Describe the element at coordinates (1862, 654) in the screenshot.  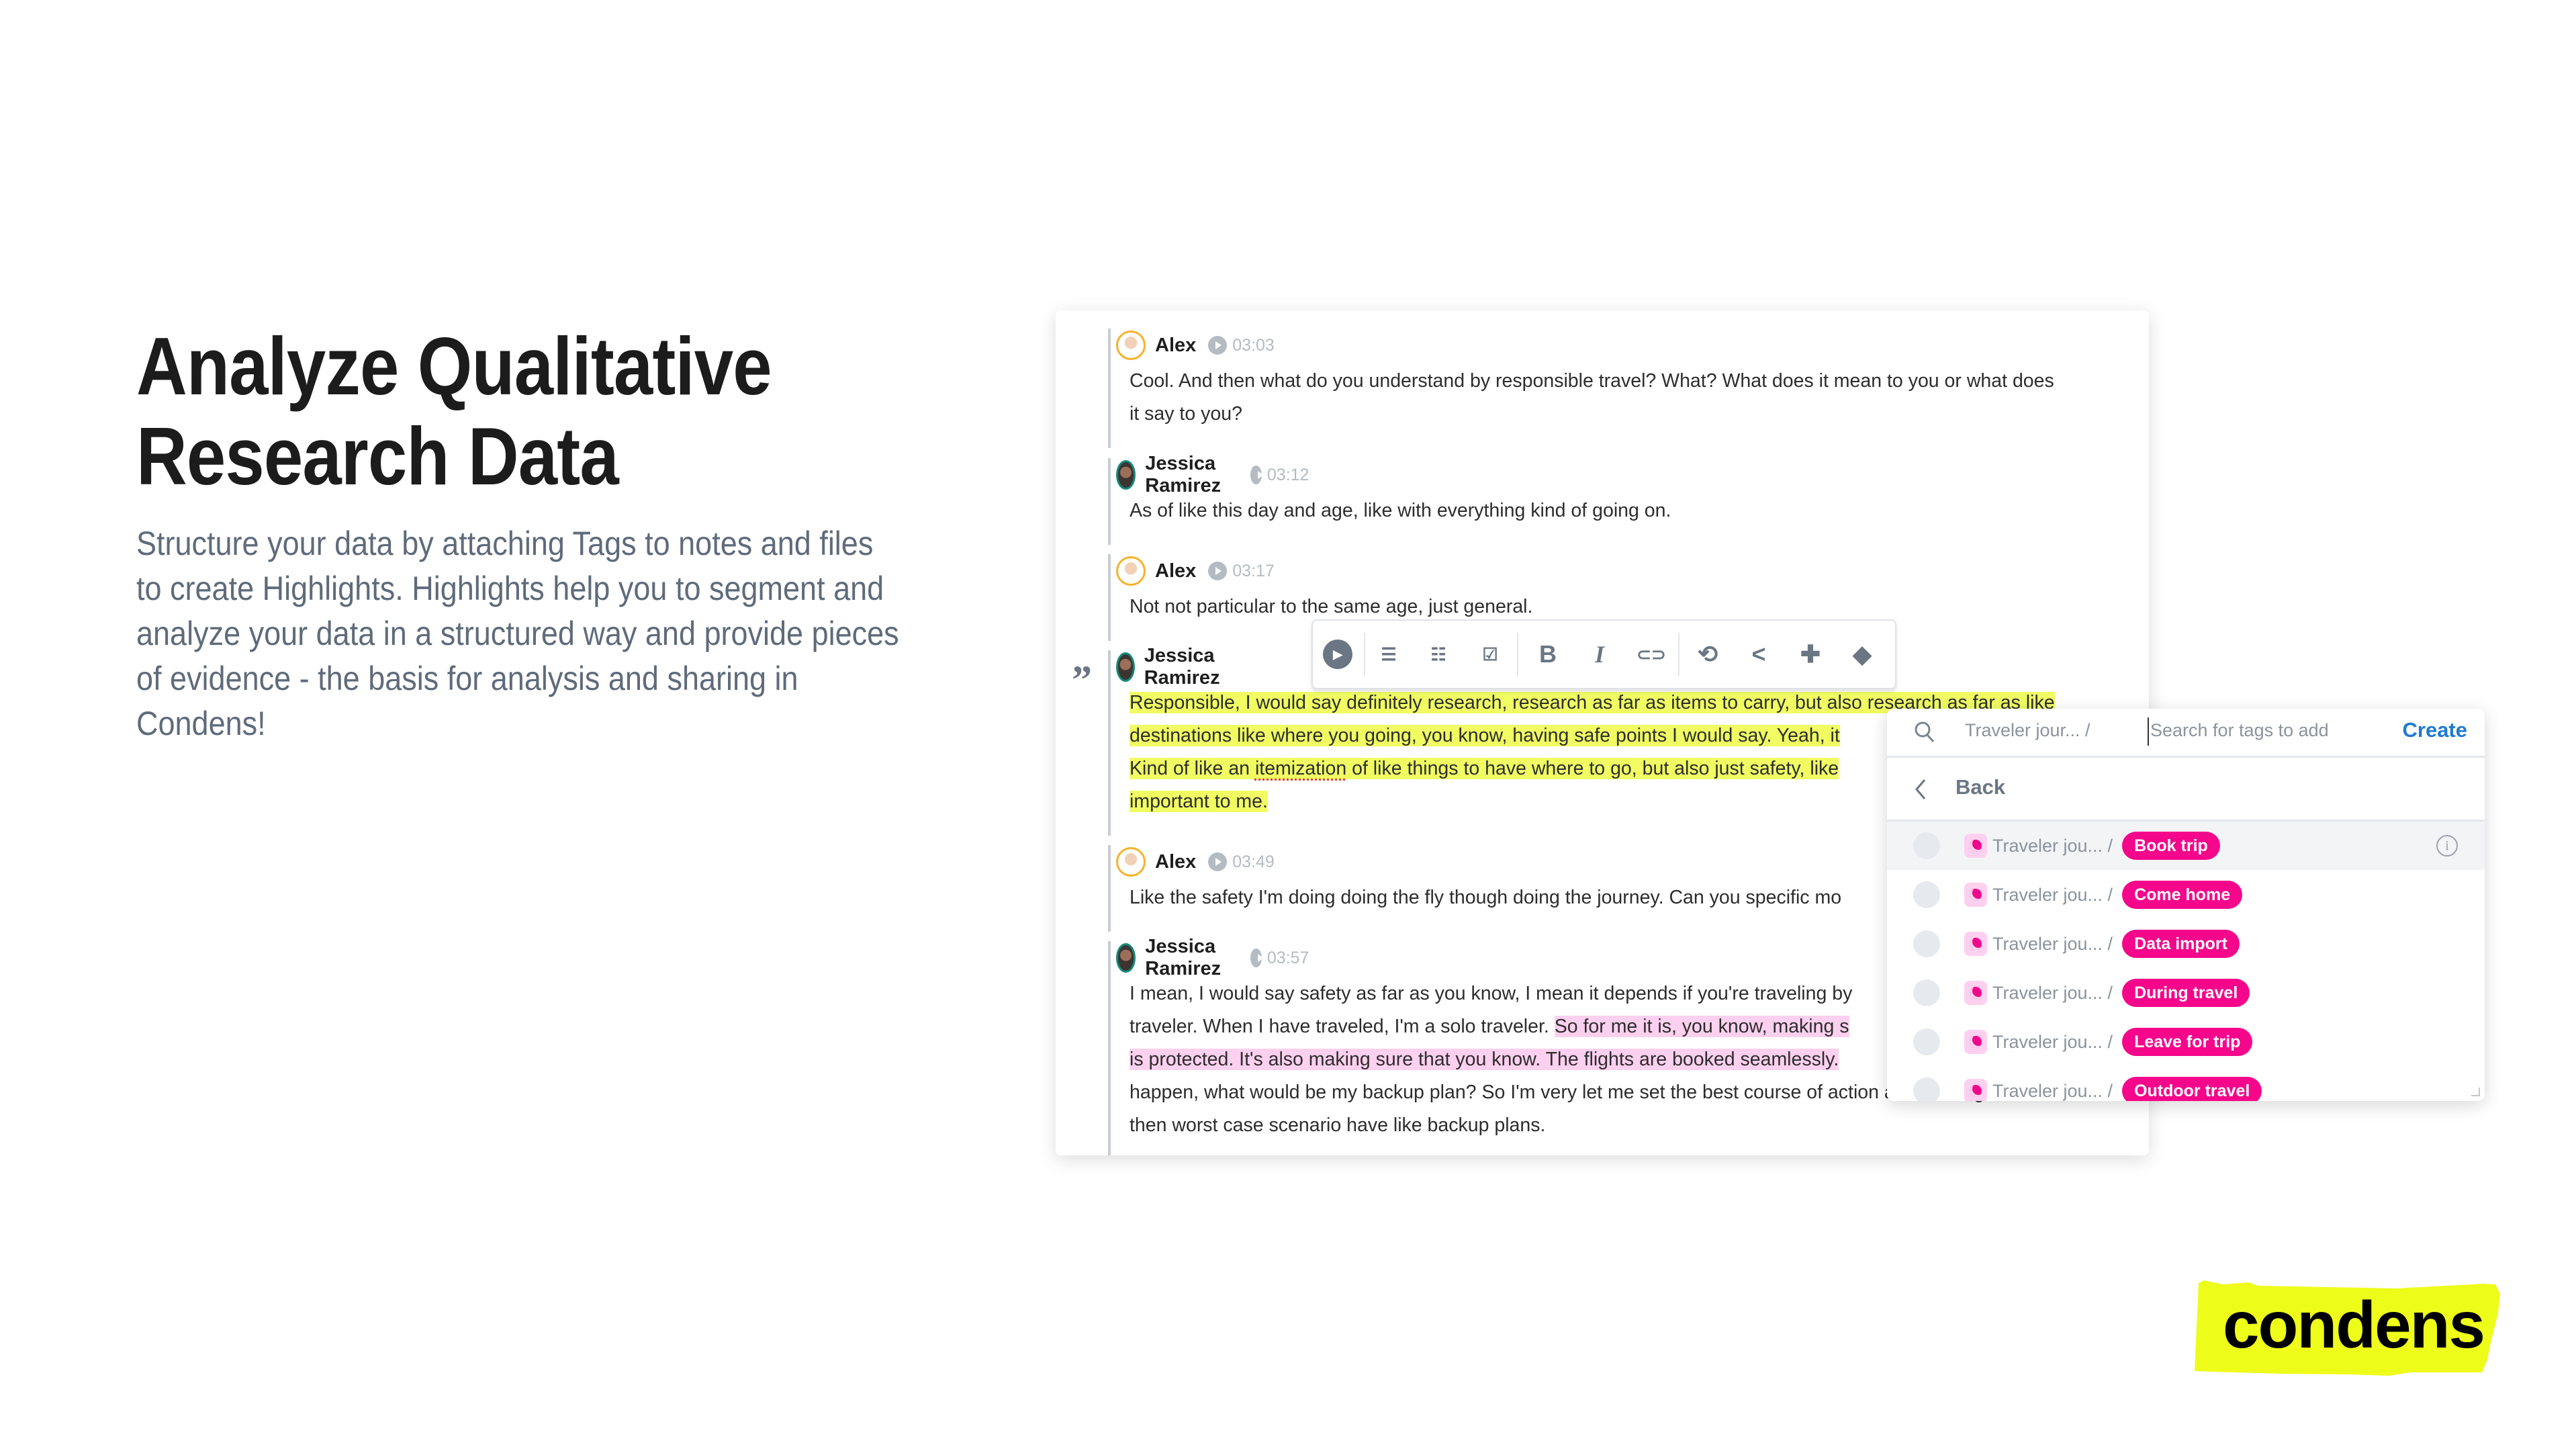
I see `tag-icon: ◆` at that location.